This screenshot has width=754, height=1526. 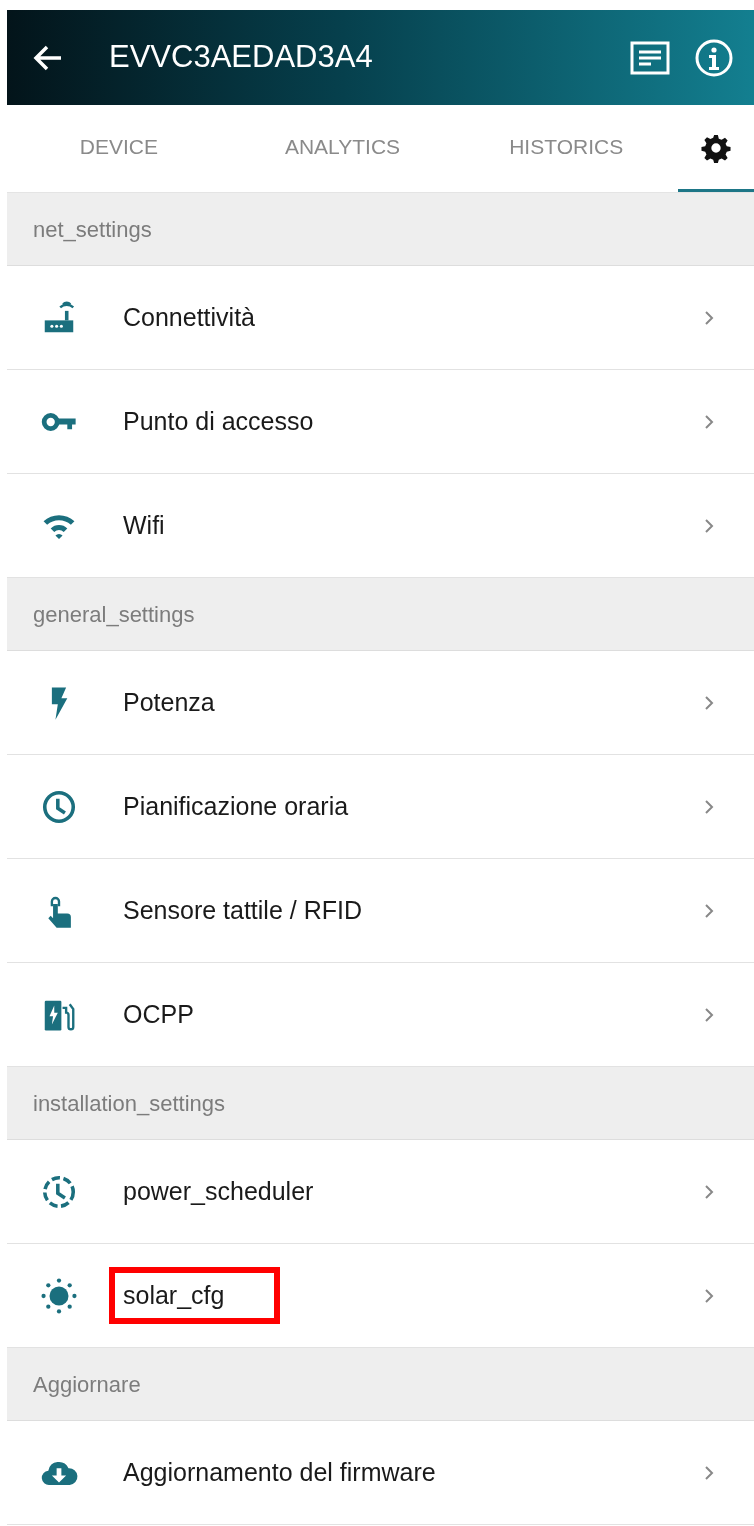 What do you see at coordinates (189, 317) in the screenshot?
I see `row-label: Connettività` at bounding box center [189, 317].